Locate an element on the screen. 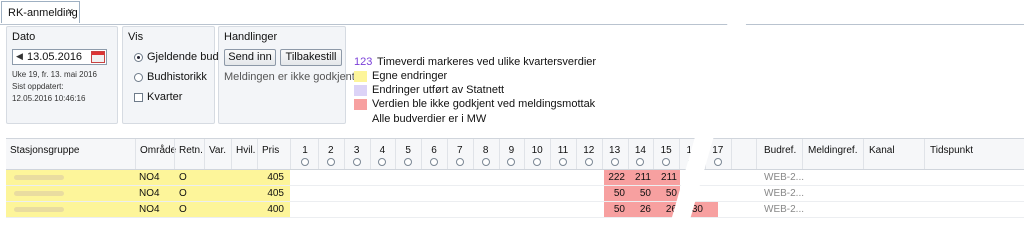  tab-rk-anmelding: RK-anmelding × is located at coordinates (40, 12).